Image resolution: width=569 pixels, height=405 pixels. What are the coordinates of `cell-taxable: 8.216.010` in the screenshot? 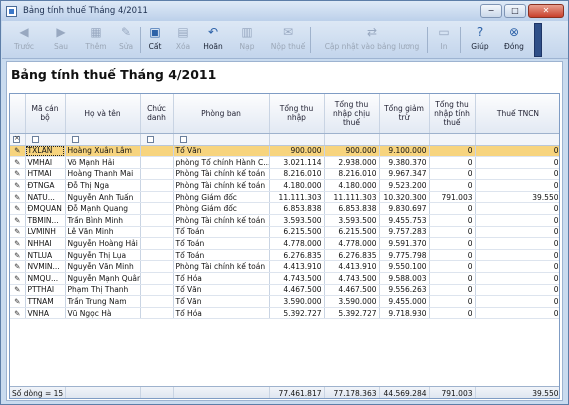 It's located at (352, 174).